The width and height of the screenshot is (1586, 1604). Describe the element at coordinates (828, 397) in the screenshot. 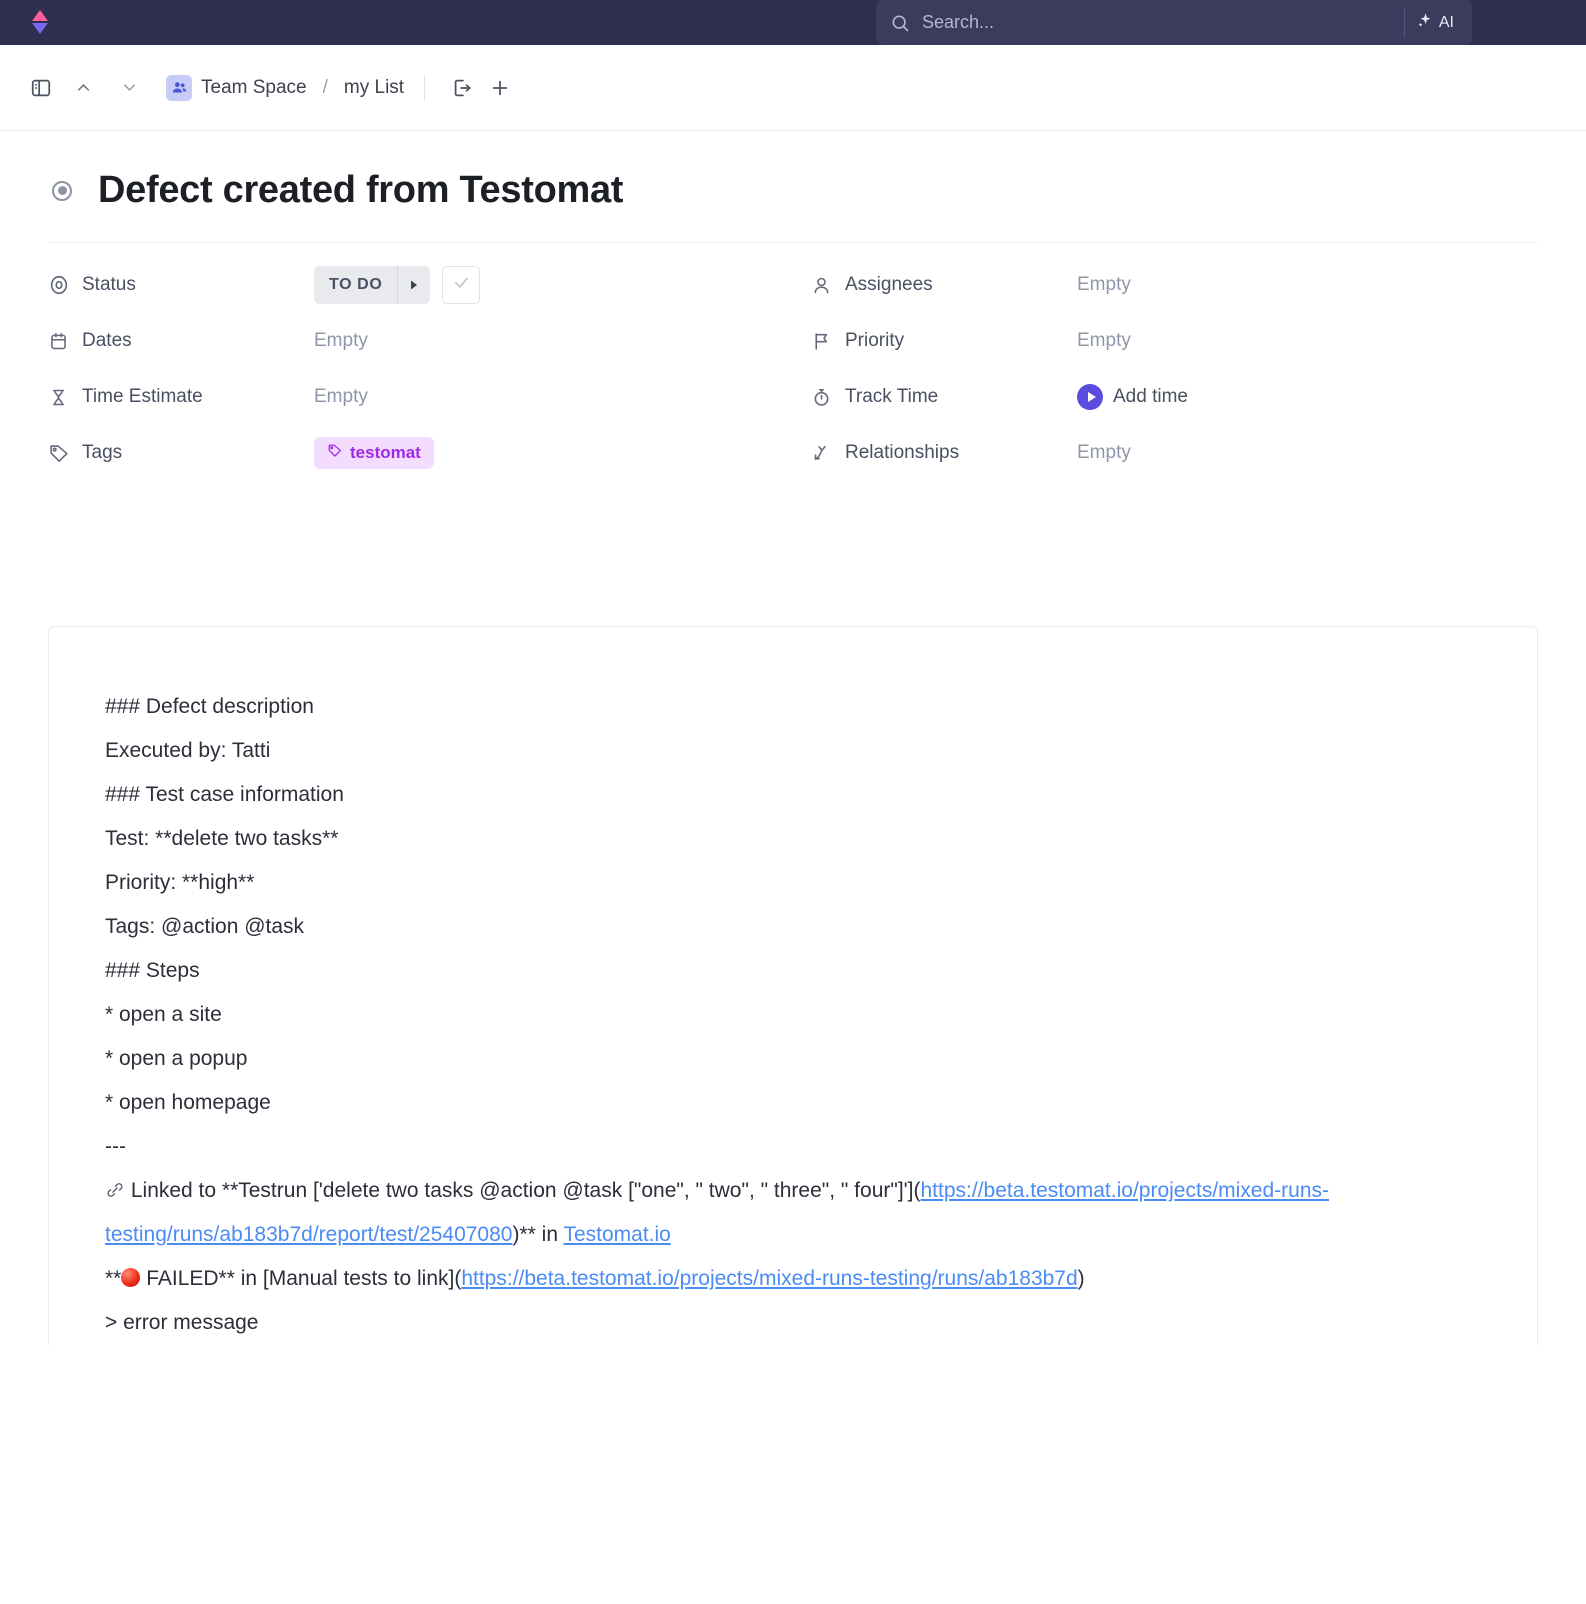

I see `stopwatch-icon` at that location.